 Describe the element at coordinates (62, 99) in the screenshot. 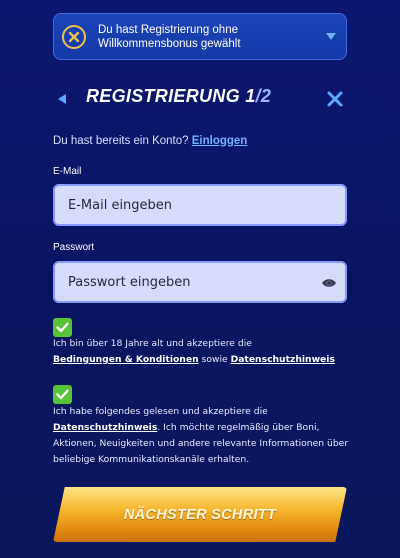

I see `back-arrow-icon` at that location.